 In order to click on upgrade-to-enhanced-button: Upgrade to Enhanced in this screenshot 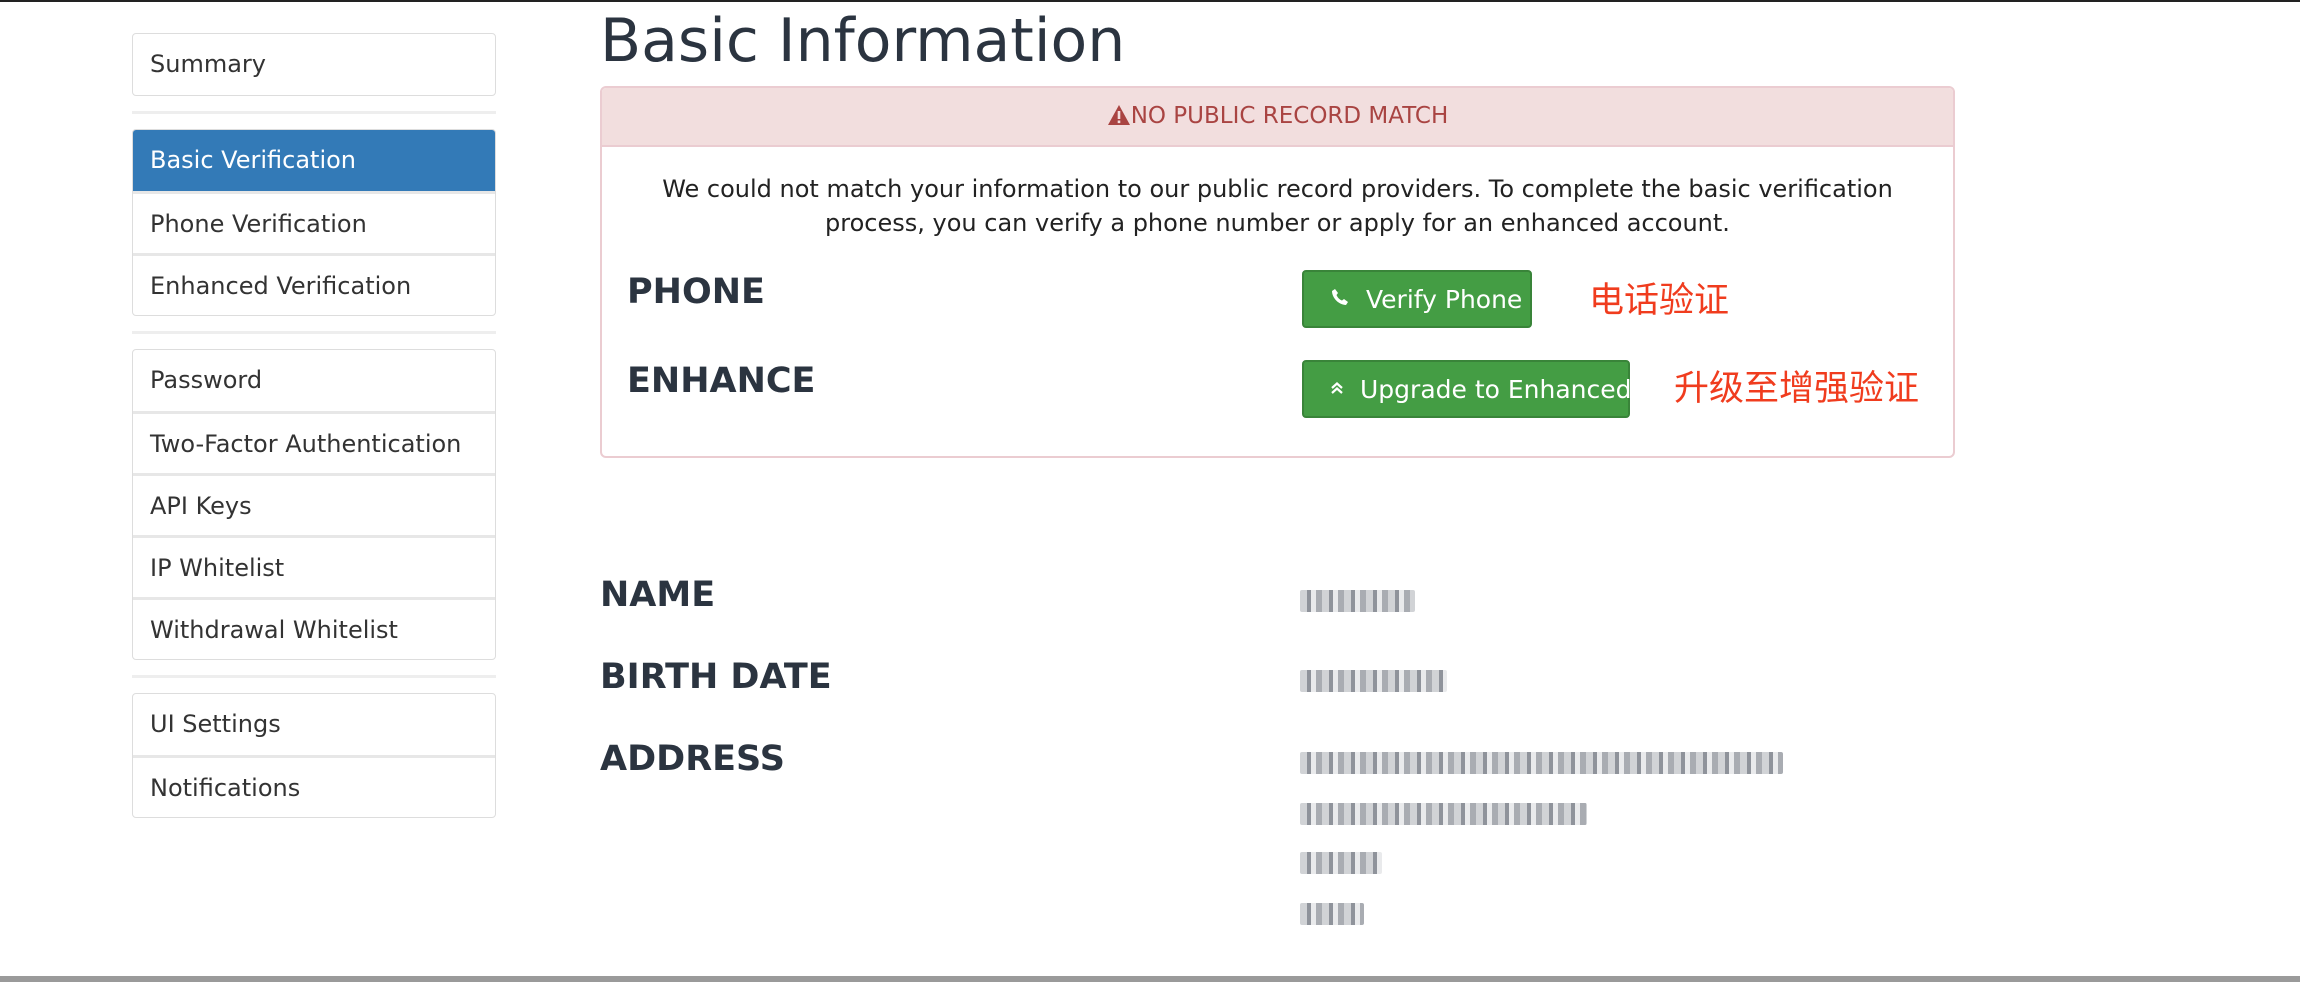, I will do `click(1467, 389)`.